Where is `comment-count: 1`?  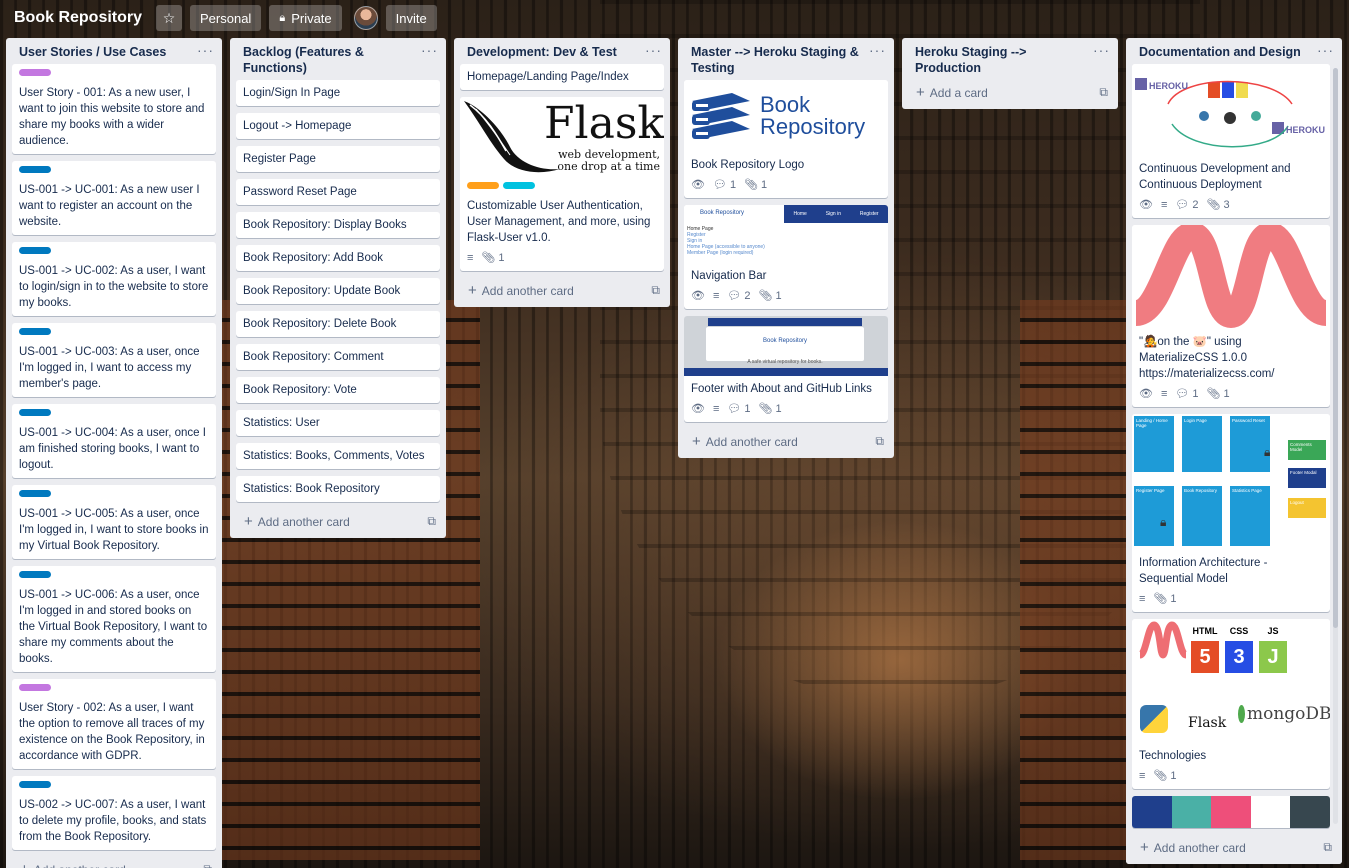 comment-count: 1 is located at coordinates (747, 409).